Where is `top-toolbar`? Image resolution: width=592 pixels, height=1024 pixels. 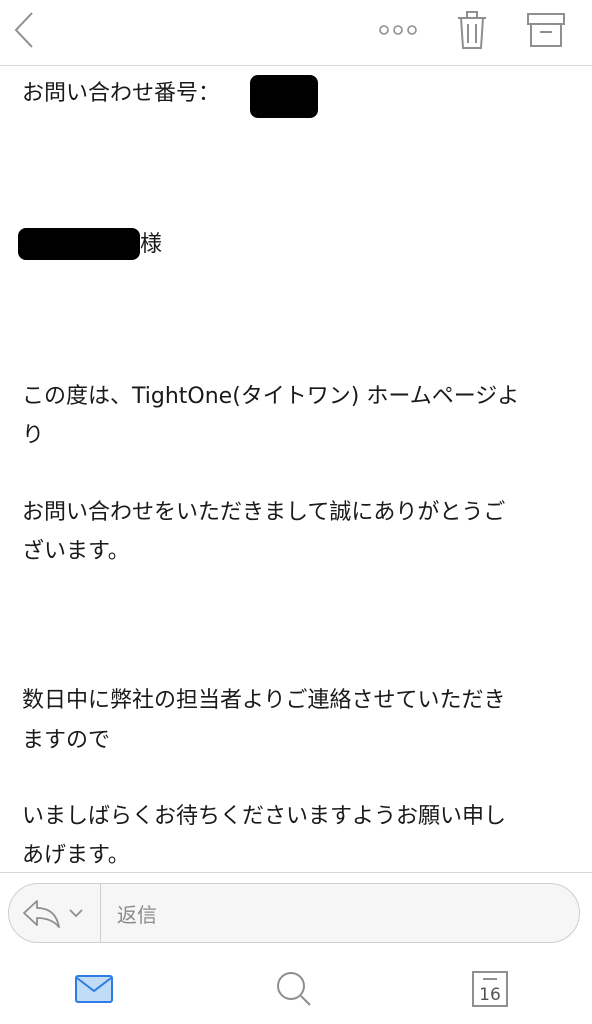 top-toolbar is located at coordinates (296, 33).